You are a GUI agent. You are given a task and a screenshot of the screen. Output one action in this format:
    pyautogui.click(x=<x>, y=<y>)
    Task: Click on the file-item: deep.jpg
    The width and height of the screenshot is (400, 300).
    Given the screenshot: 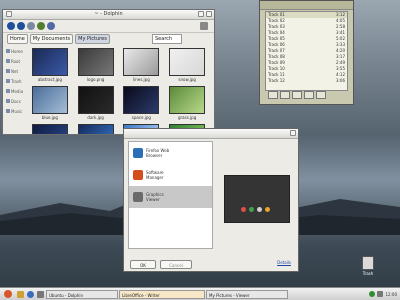 What is the action you would take?
    pyautogui.click(x=50, y=129)
    